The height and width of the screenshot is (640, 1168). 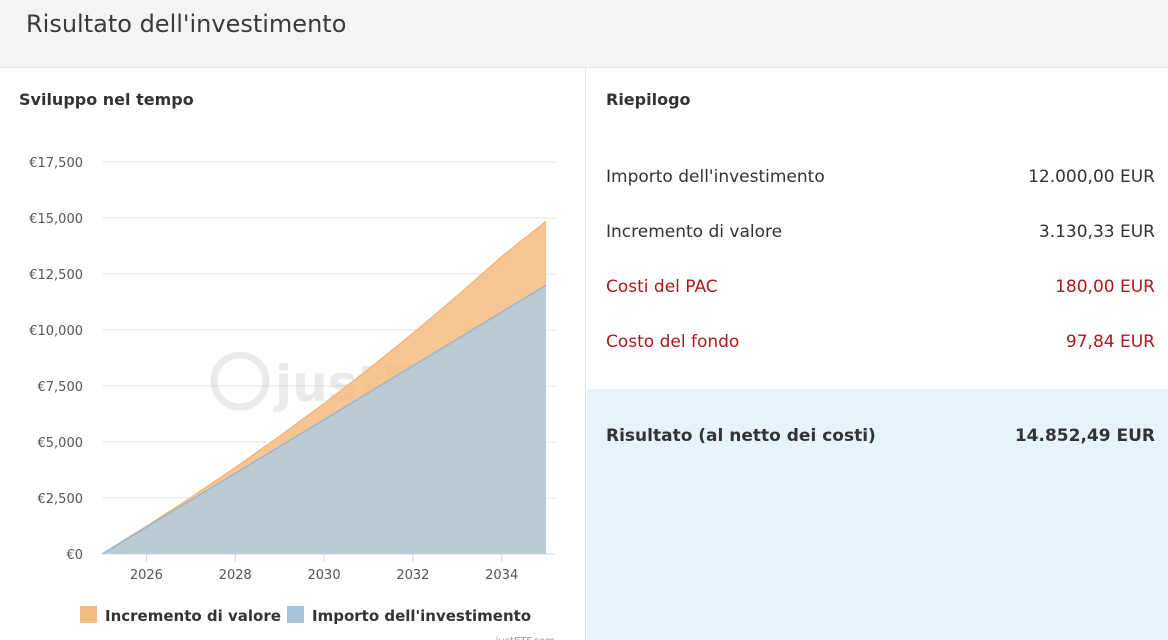 What do you see at coordinates (715, 177) in the screenshot?
I see `investment-label: Importo dell'investimento` at bounding box center [715, 177].